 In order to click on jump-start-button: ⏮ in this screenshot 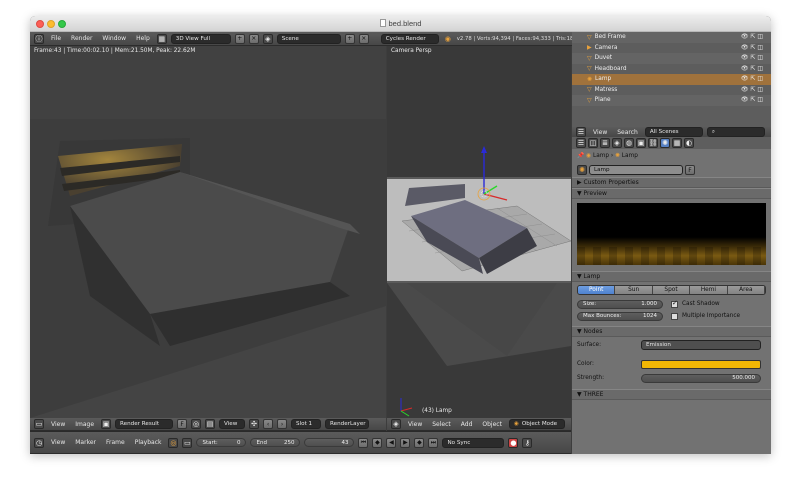, I will do `click(363, 442)`.